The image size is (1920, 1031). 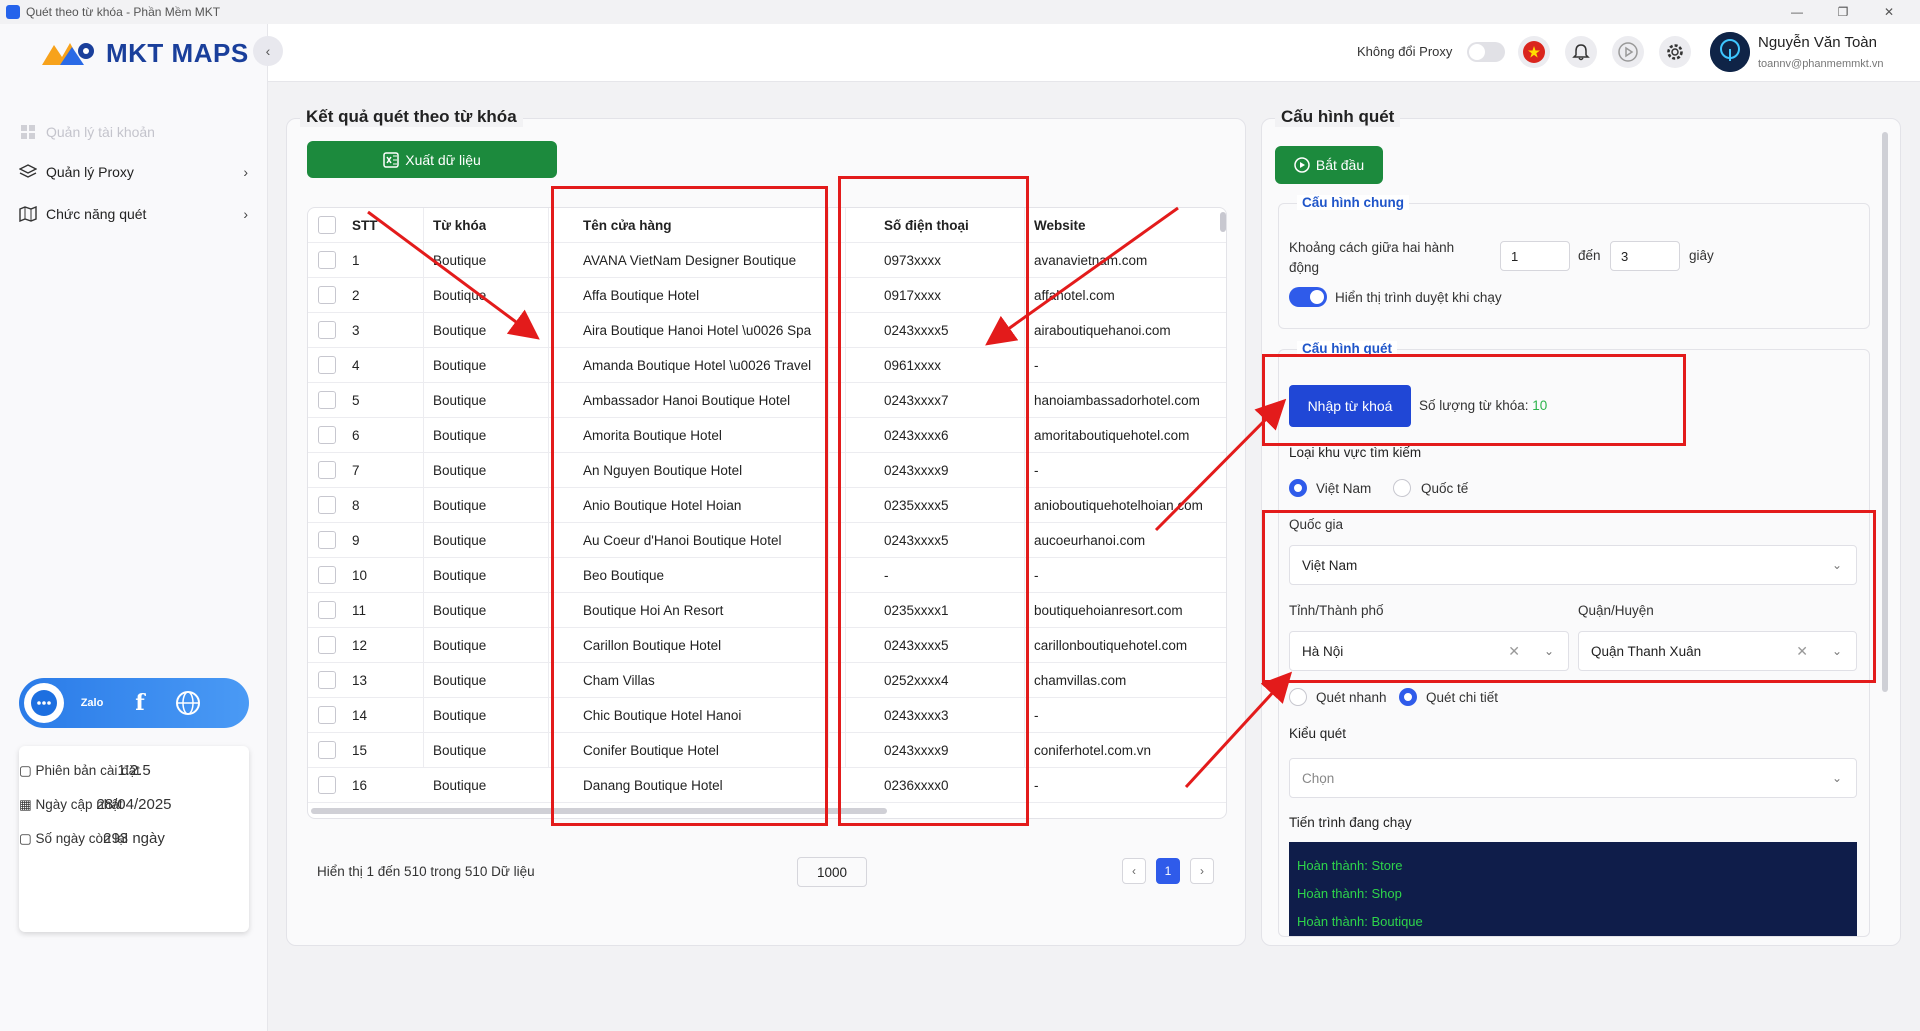 What do you see at coordinates (1220, 465) in the screenshot?
I see `arrow-to-import` at bounding box center [1220, 465].